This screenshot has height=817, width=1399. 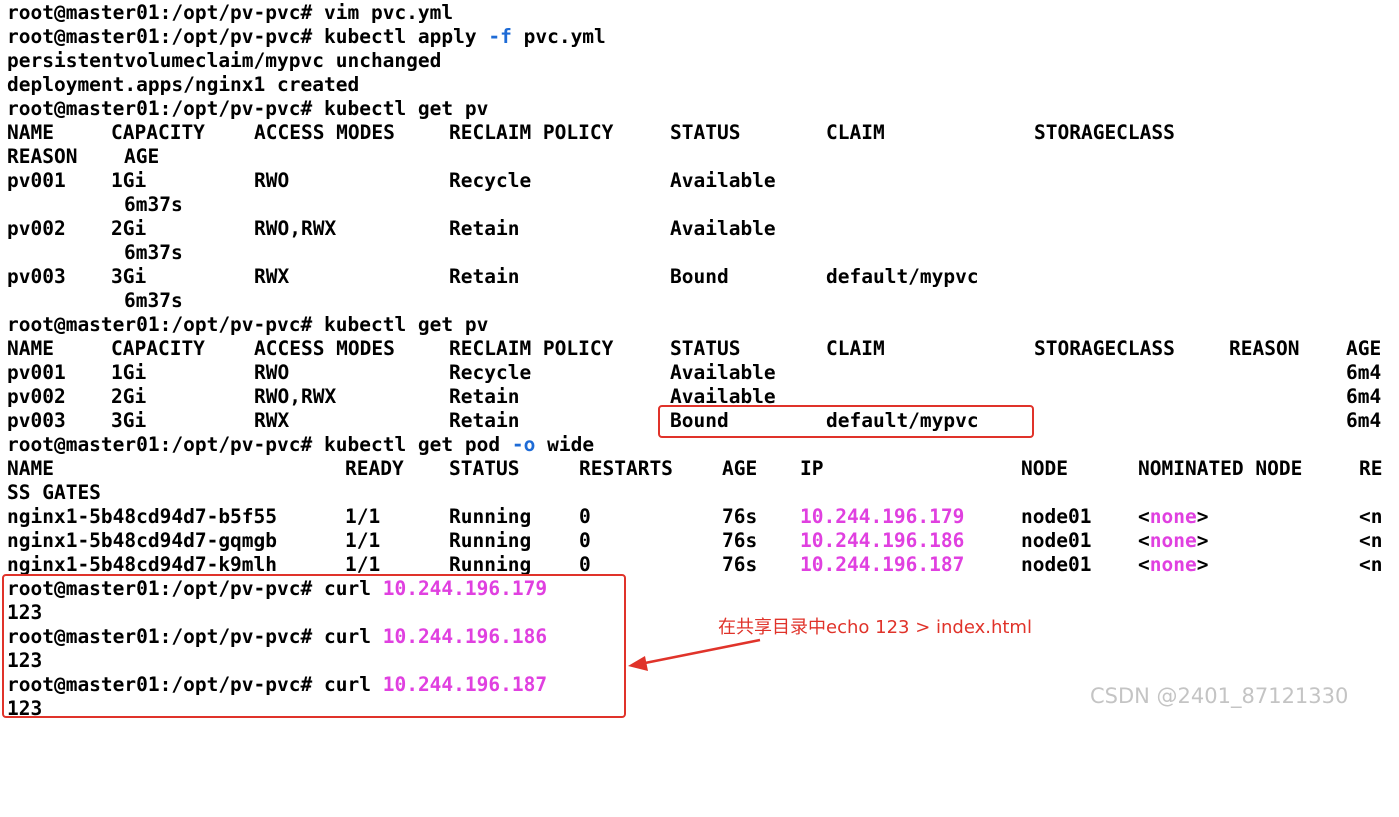 I want to click on annotation-text: 在共享目录中echo 123 > index.html, so click(x=875, y=627).